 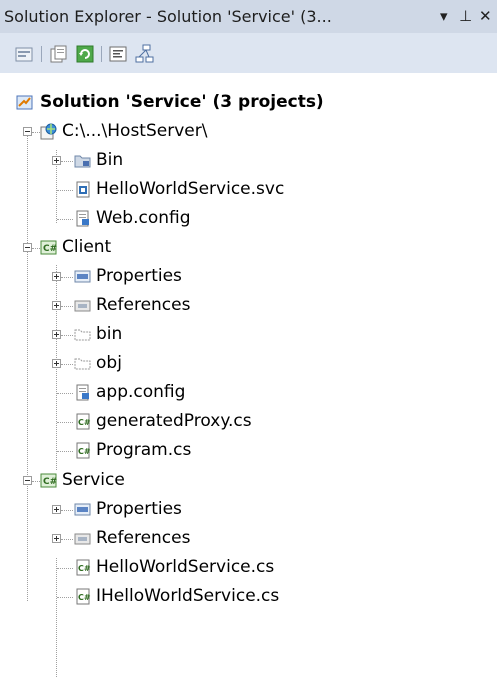 What do you see at coordinates (188, 596) in the screenshot?
I see `tree-item-label: IHelloWorldService.cs` at bounding box center [188, 596].